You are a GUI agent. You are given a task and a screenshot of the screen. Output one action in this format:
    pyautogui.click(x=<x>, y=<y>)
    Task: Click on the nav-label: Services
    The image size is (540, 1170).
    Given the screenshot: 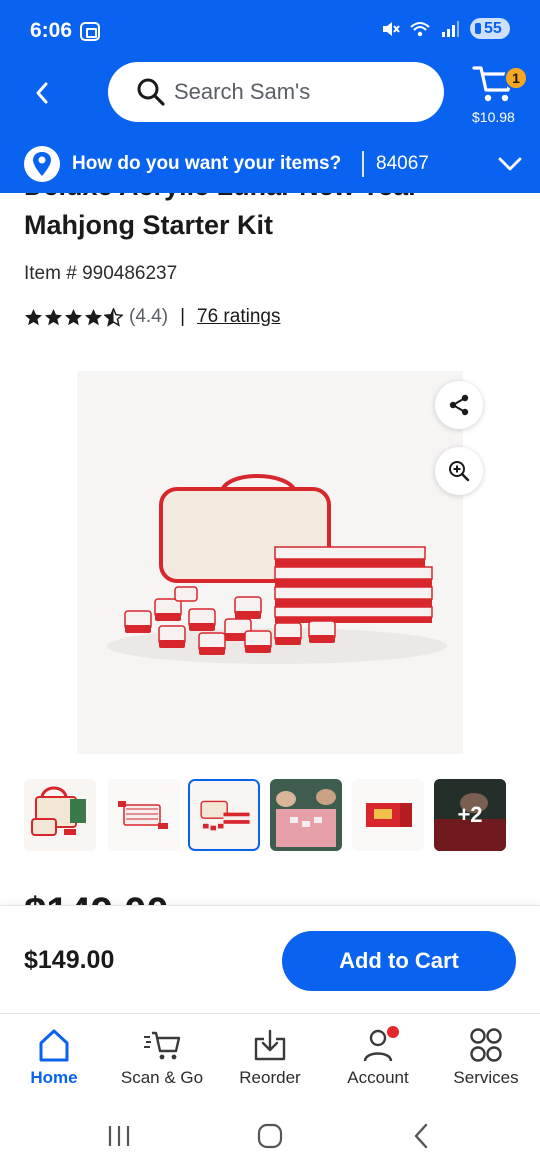 What is the action you would take?
    pyautogui.click(x=486, y=1077)
    